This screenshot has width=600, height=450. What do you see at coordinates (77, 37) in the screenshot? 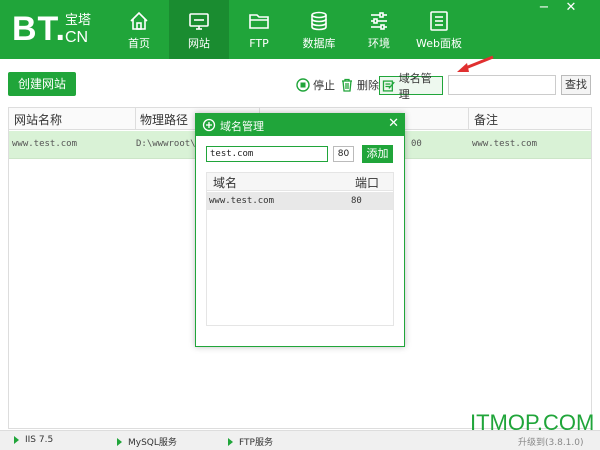
I see `logo-cn-bottom: CN` at bounding box center [77, 37].